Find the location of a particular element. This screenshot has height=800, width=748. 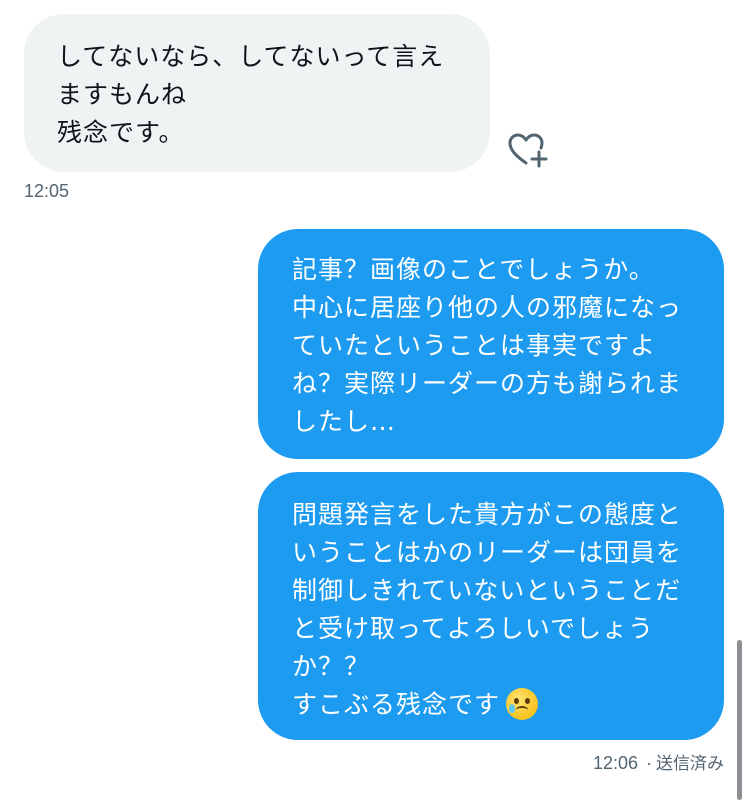

crying-face-icon is located at coordinates (522, 704).